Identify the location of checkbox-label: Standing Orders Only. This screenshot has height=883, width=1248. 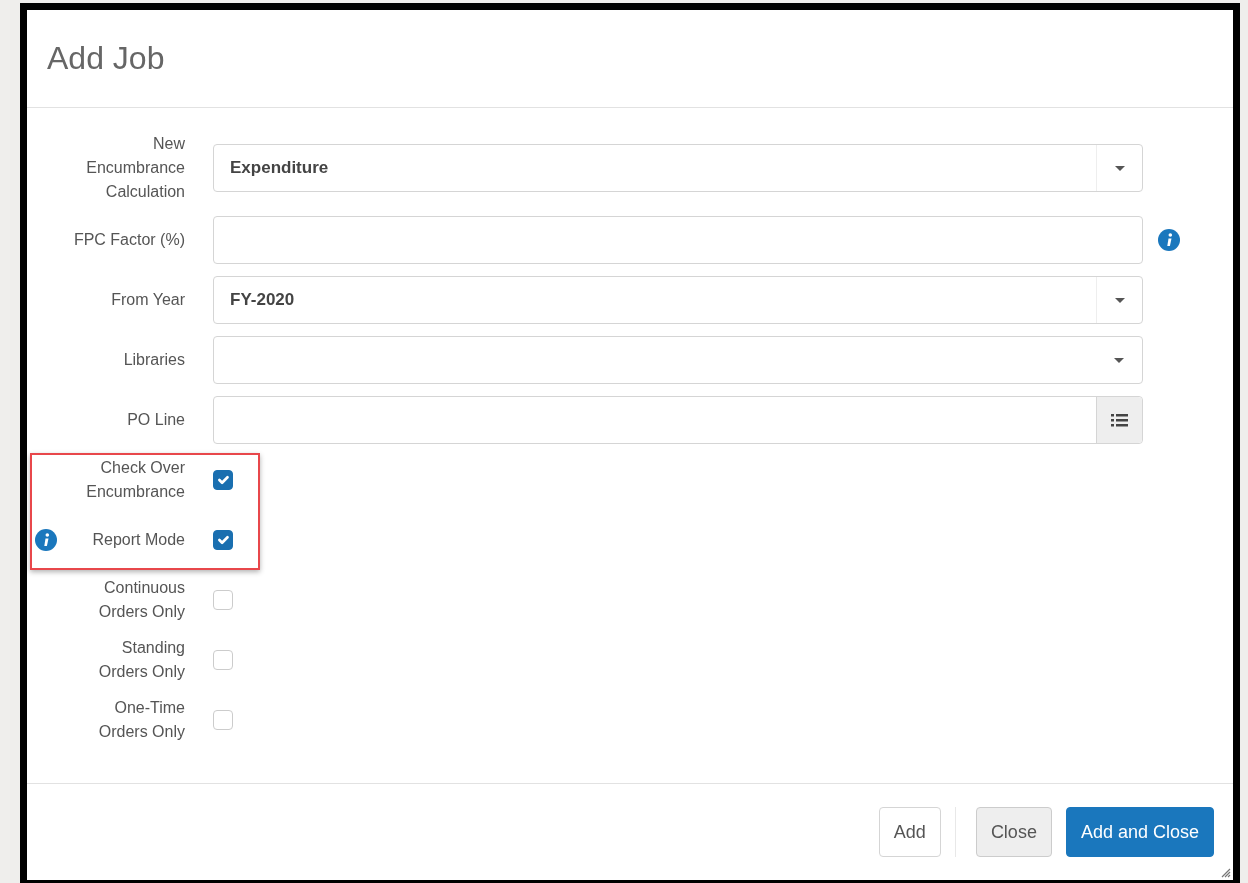
(141, 660).